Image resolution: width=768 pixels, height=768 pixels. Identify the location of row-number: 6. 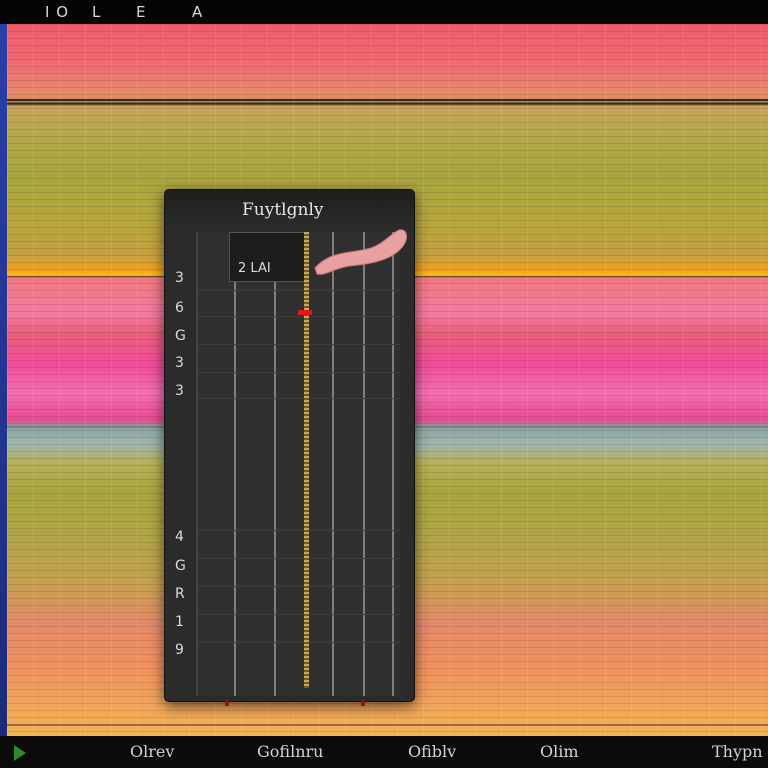
(179, 308).